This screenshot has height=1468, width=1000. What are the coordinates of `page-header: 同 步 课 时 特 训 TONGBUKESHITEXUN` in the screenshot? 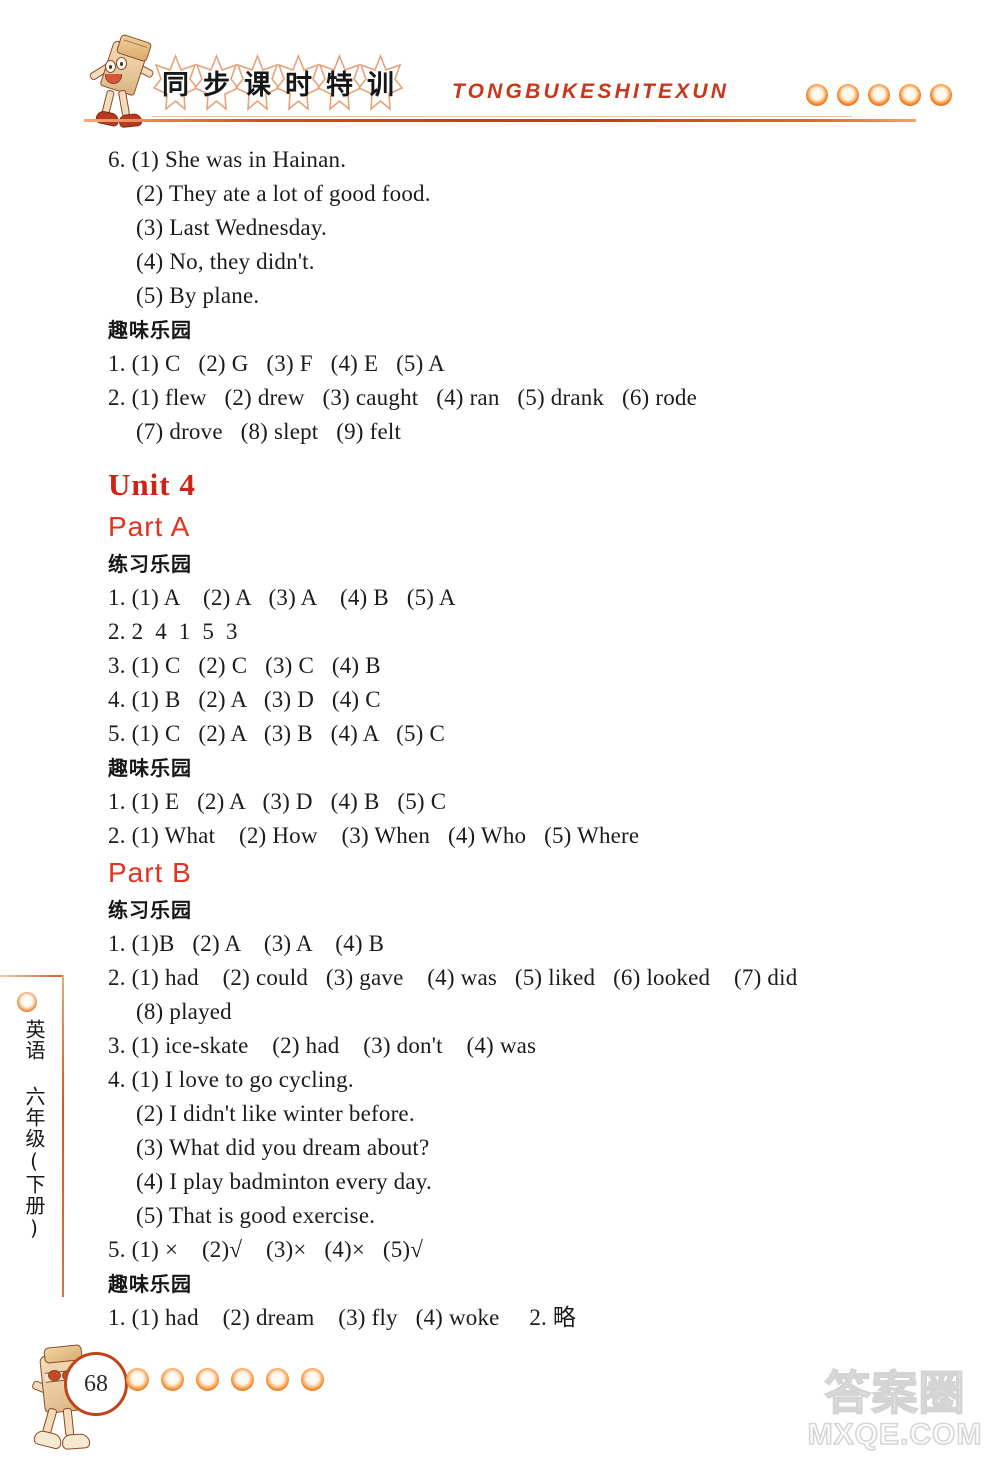 It's located at (500, 67).